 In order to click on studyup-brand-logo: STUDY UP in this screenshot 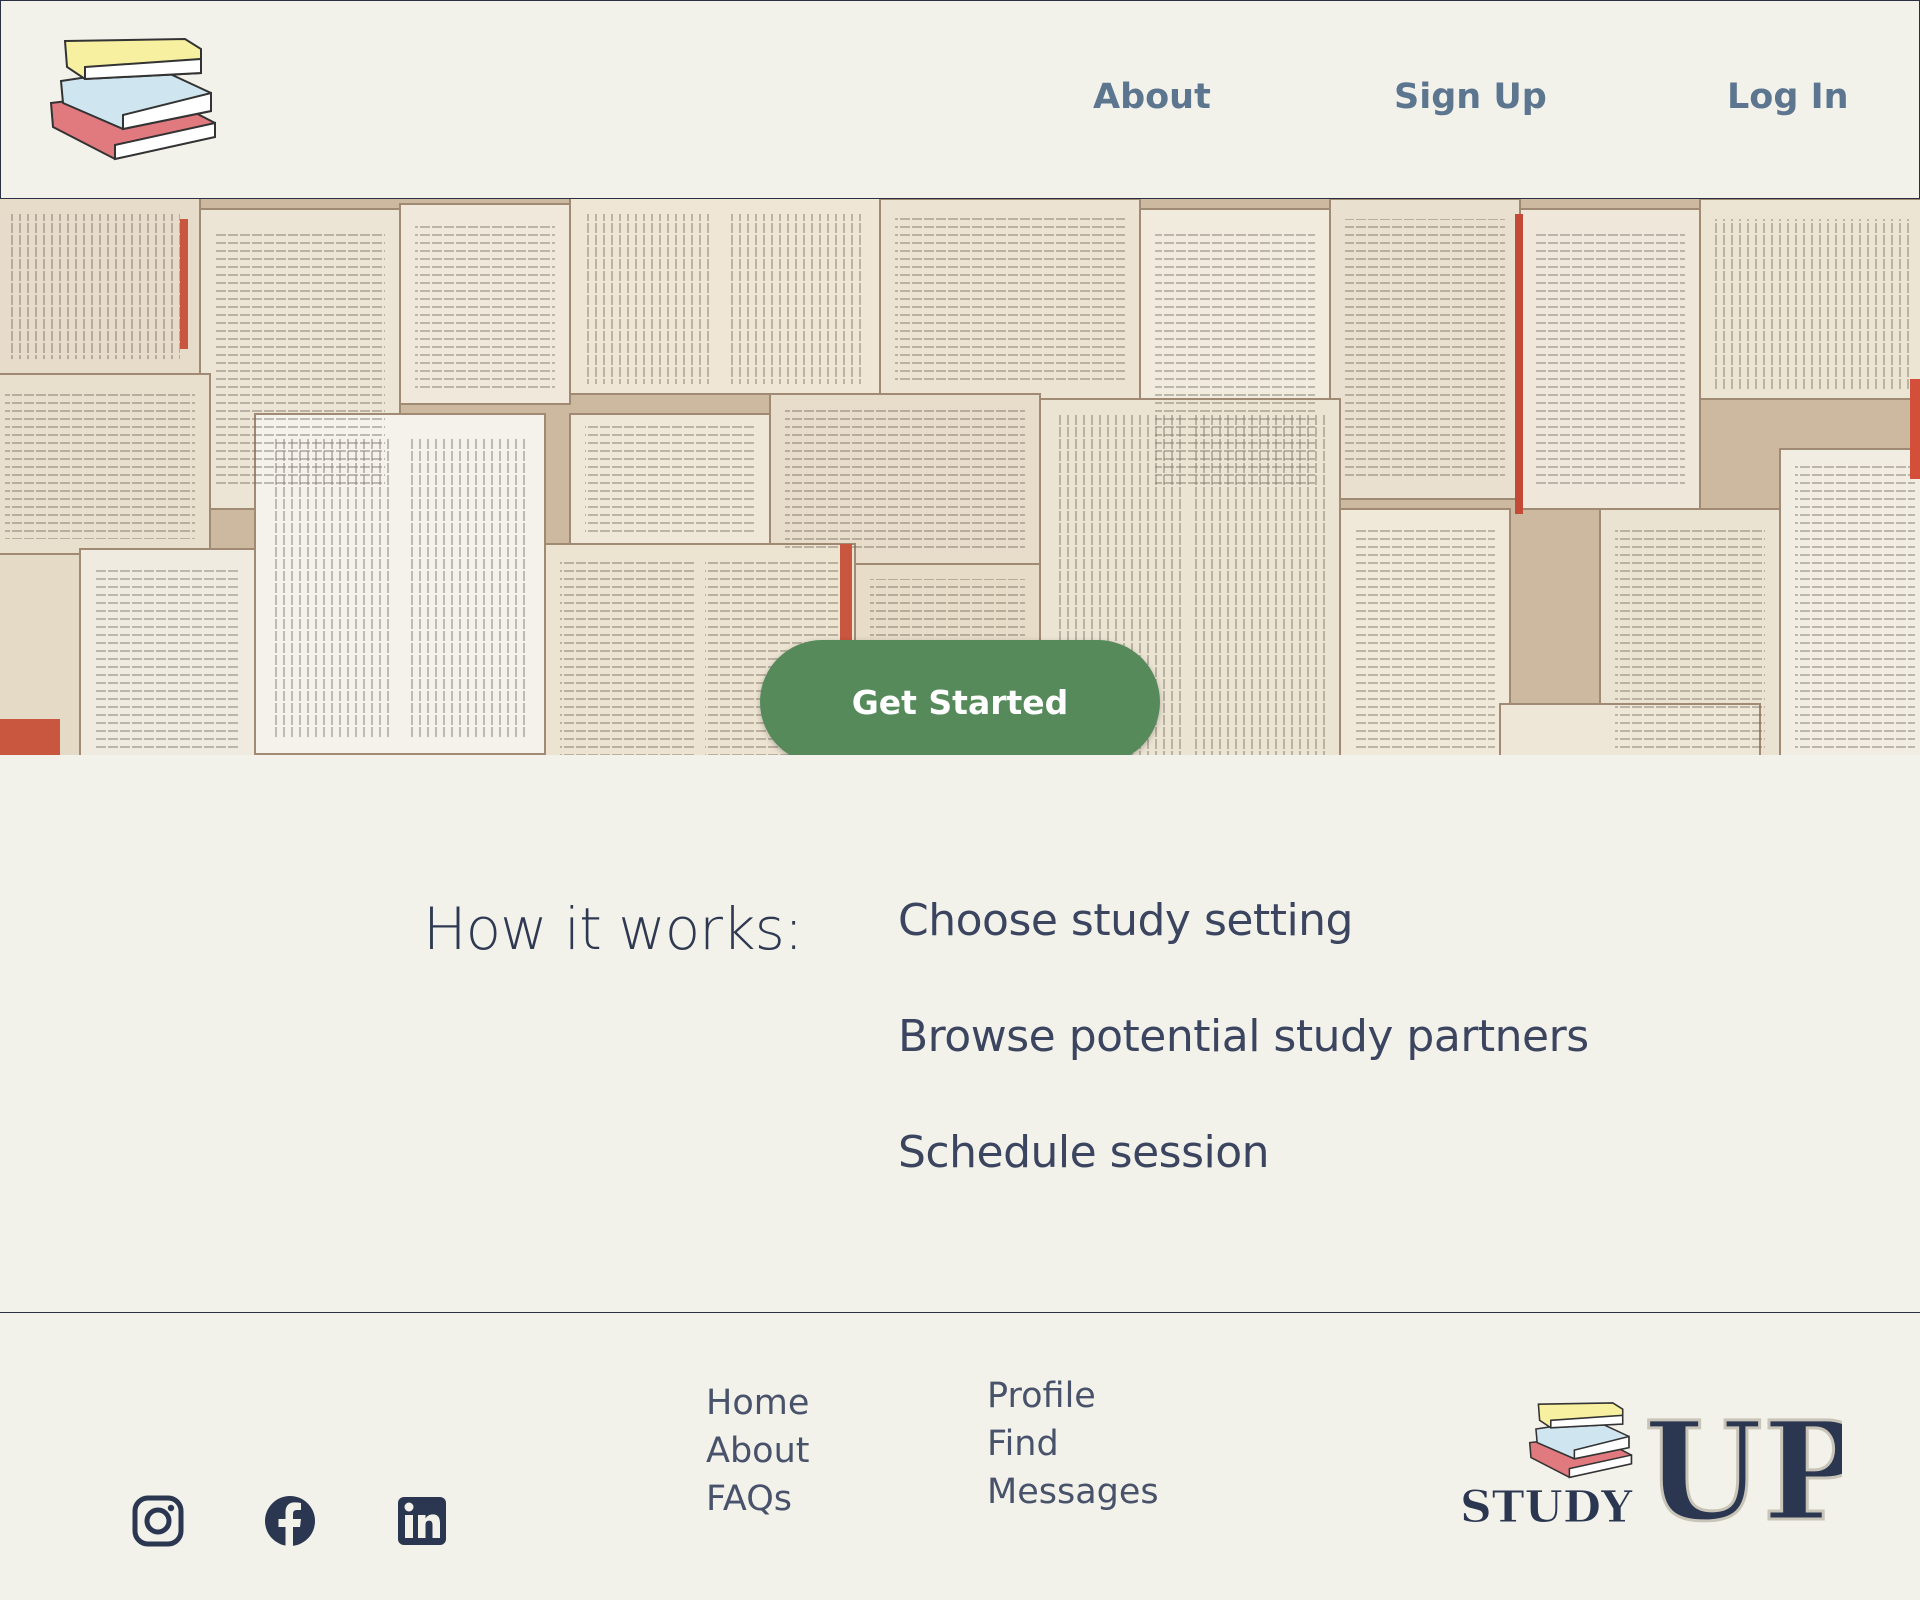, I will do `click(1647, 1461)`.